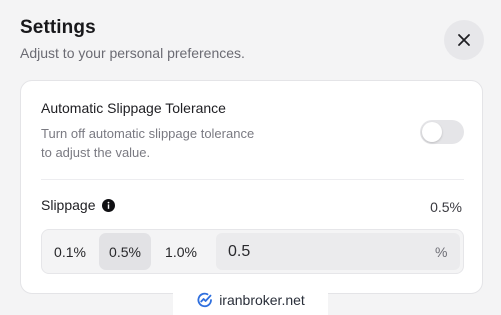  Describe the element at coordinates (70, 251) in the screenshot. I see `preset-0-1-button: 0.1%` at that location.